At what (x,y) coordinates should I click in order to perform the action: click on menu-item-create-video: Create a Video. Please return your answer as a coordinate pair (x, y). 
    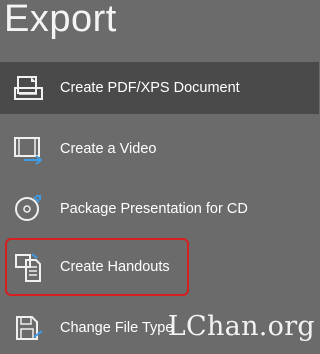
    Looking at the image, I should click on (159, 149).